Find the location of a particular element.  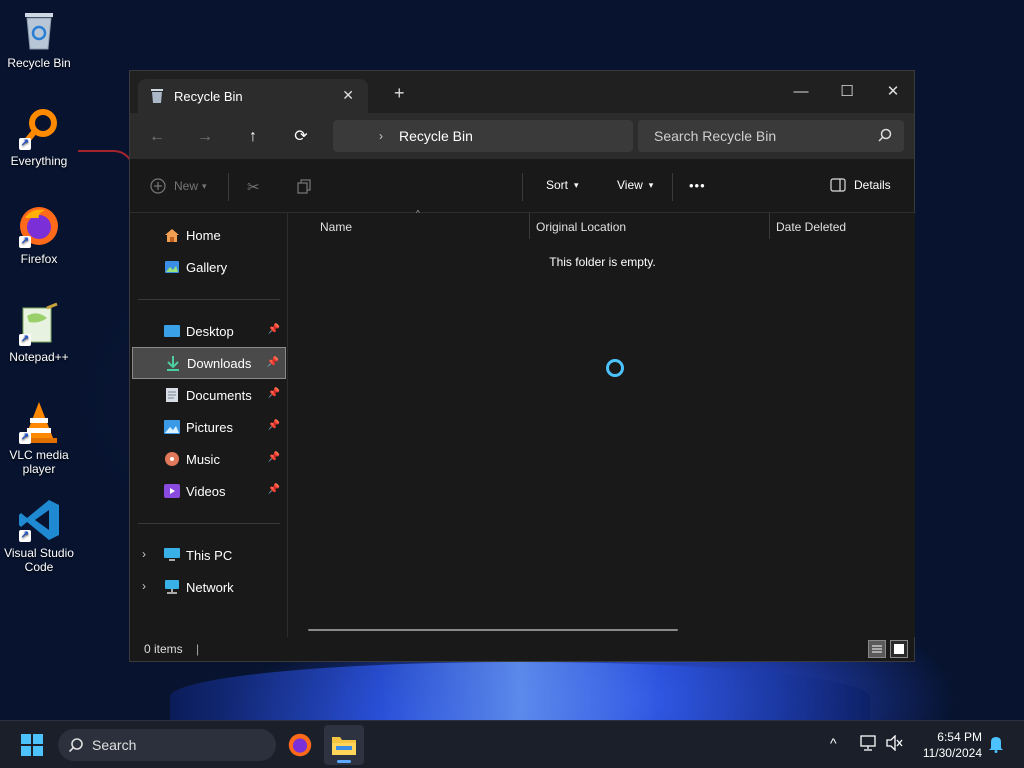

close-window-button: ✕ is located at coordinates (893, 92).